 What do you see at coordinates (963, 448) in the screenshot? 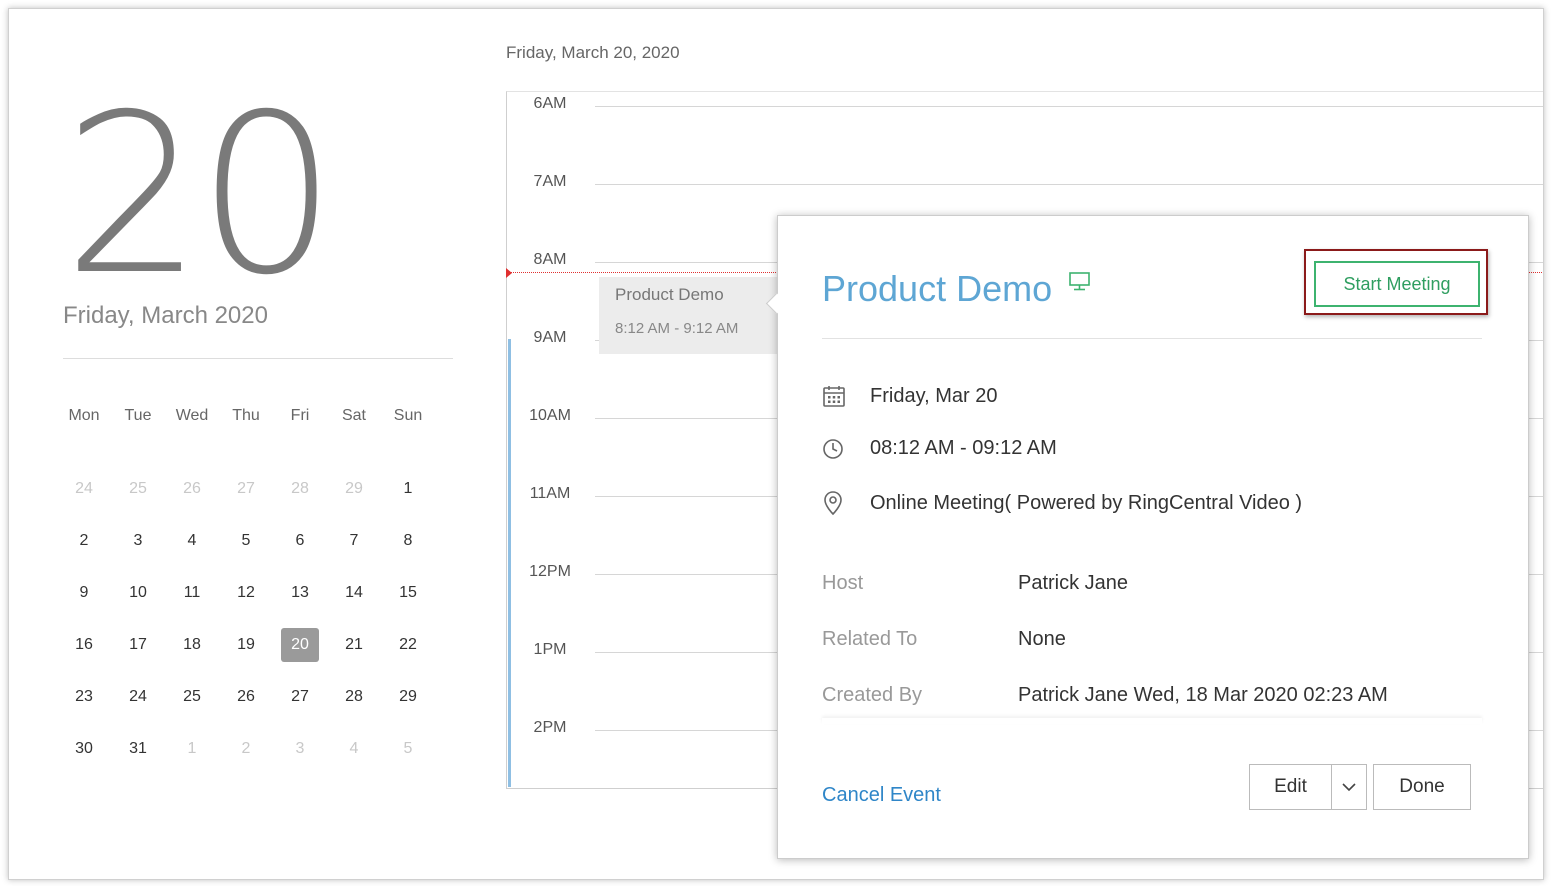
I see `event-time-range: 08:12 AM - 09:12 AM` at bounding box center [963, 448].